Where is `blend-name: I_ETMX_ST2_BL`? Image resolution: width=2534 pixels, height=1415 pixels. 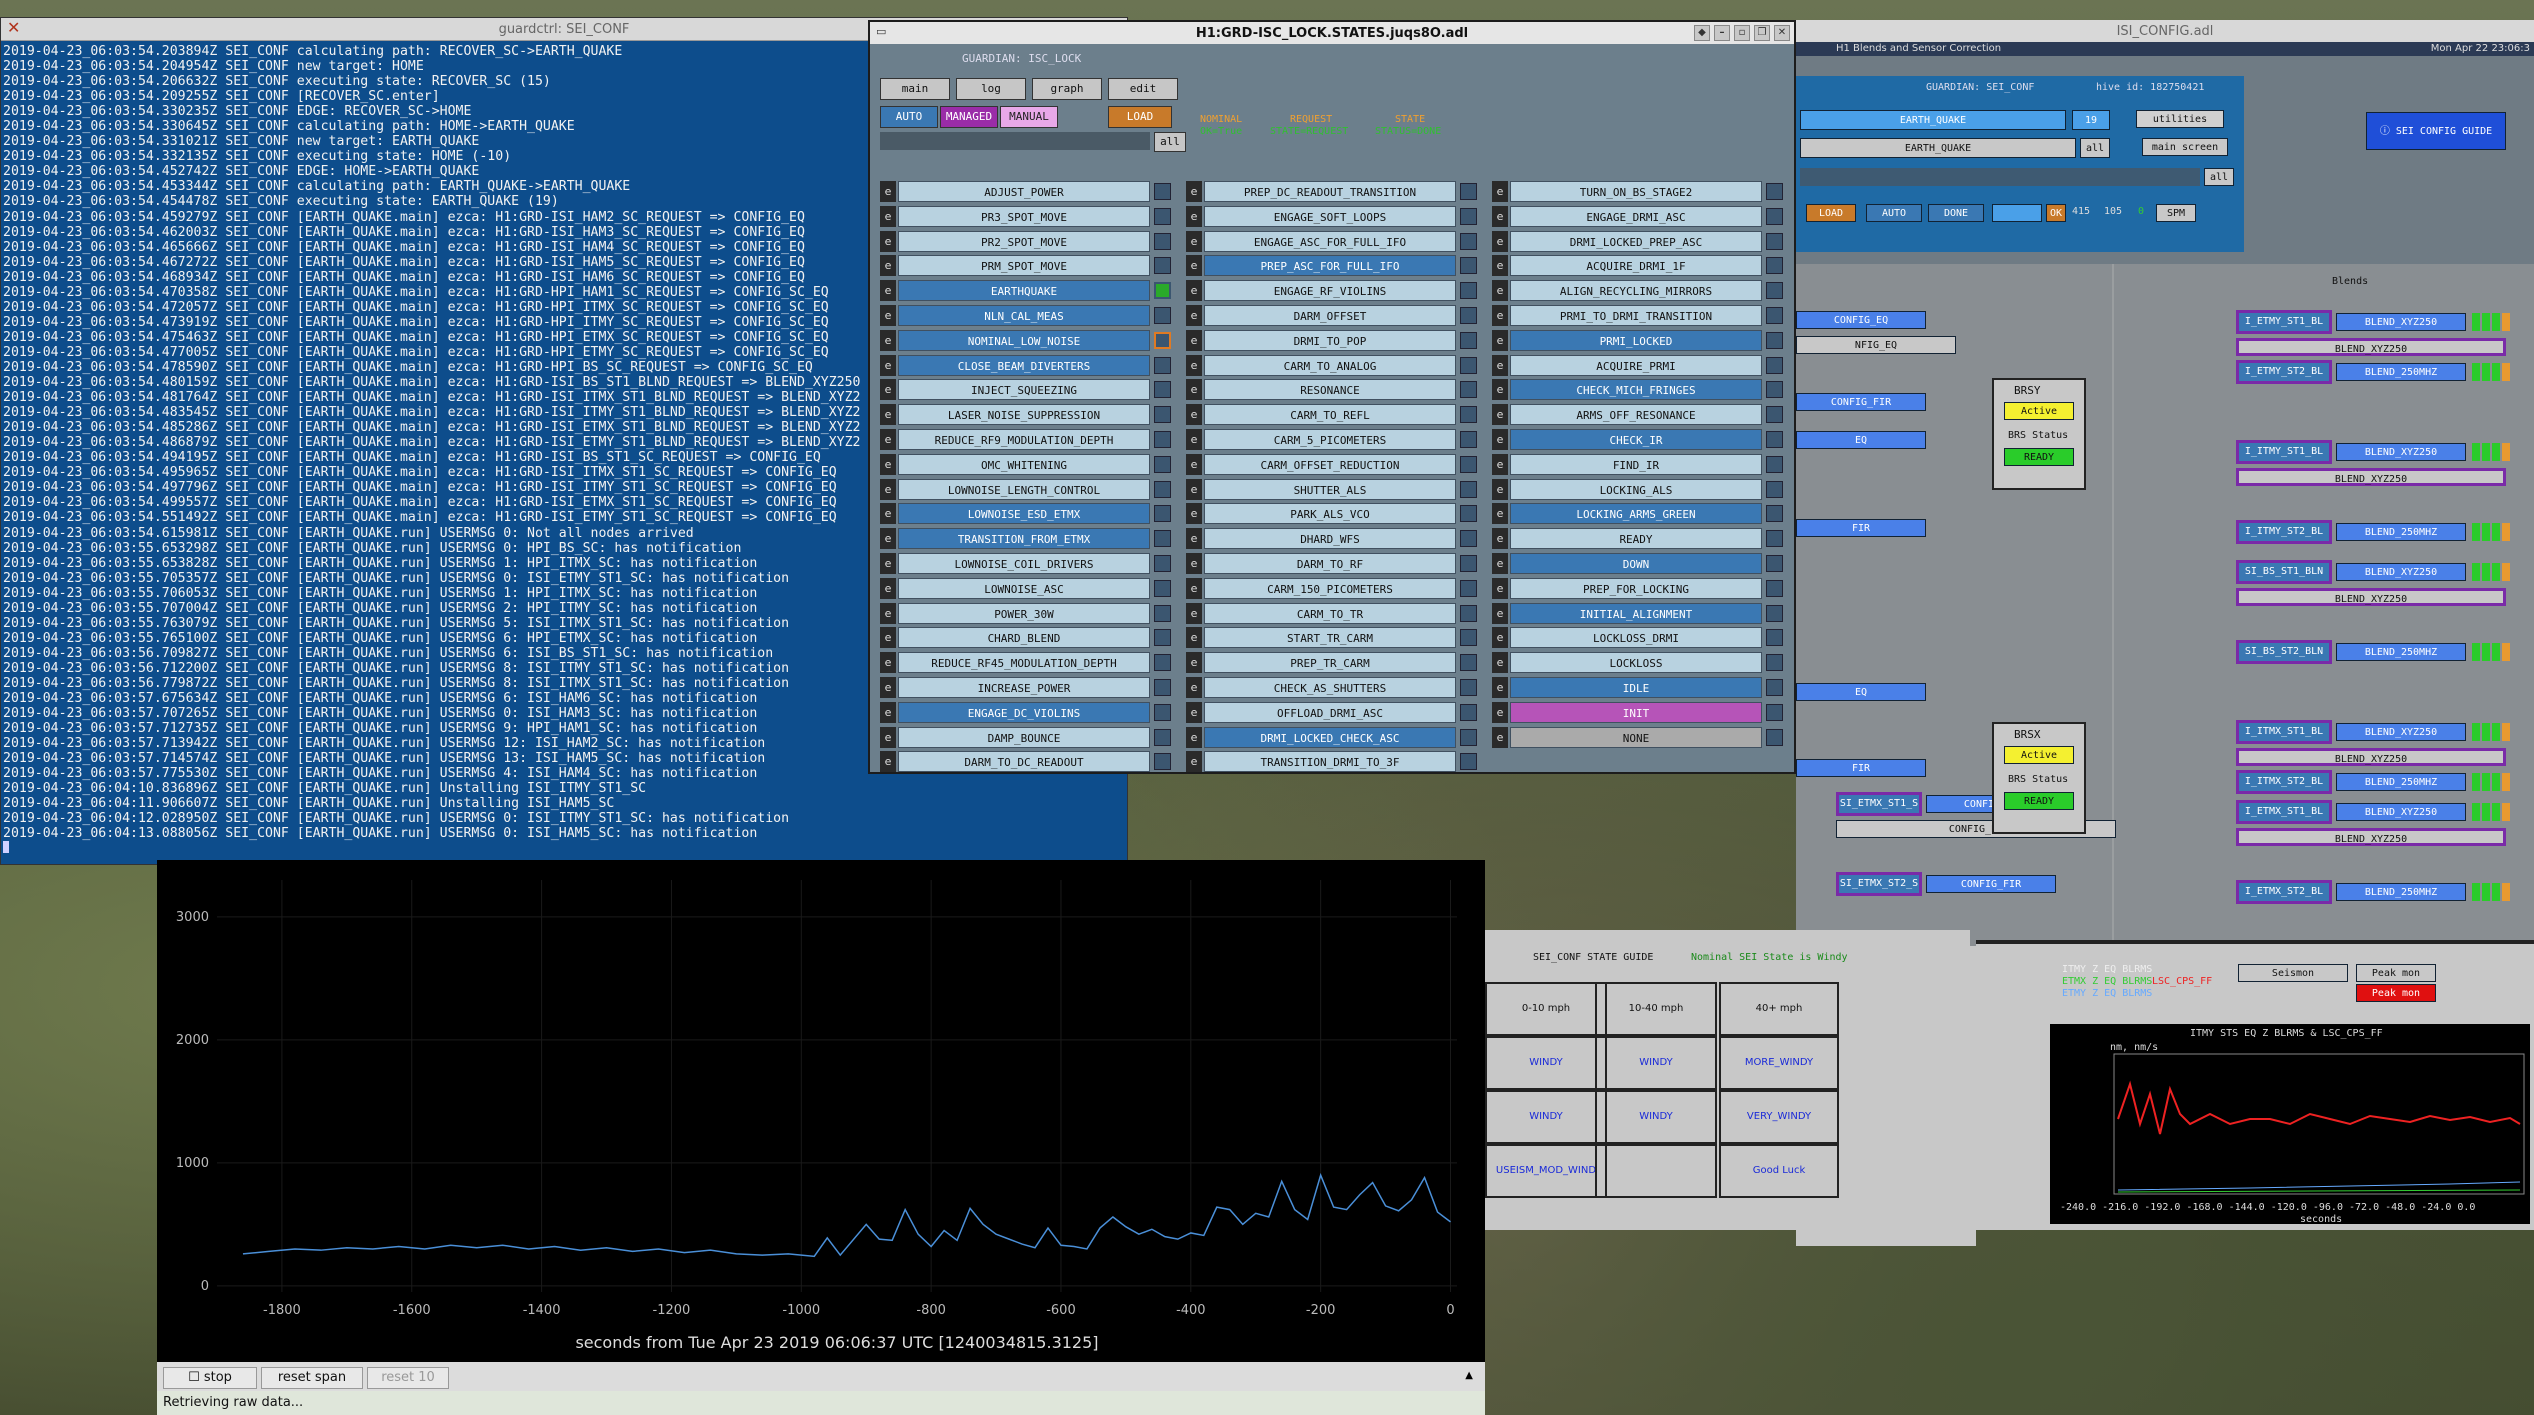 blend-name: I_ETMX_ST2_BL is located at coordinates (2284, 892).